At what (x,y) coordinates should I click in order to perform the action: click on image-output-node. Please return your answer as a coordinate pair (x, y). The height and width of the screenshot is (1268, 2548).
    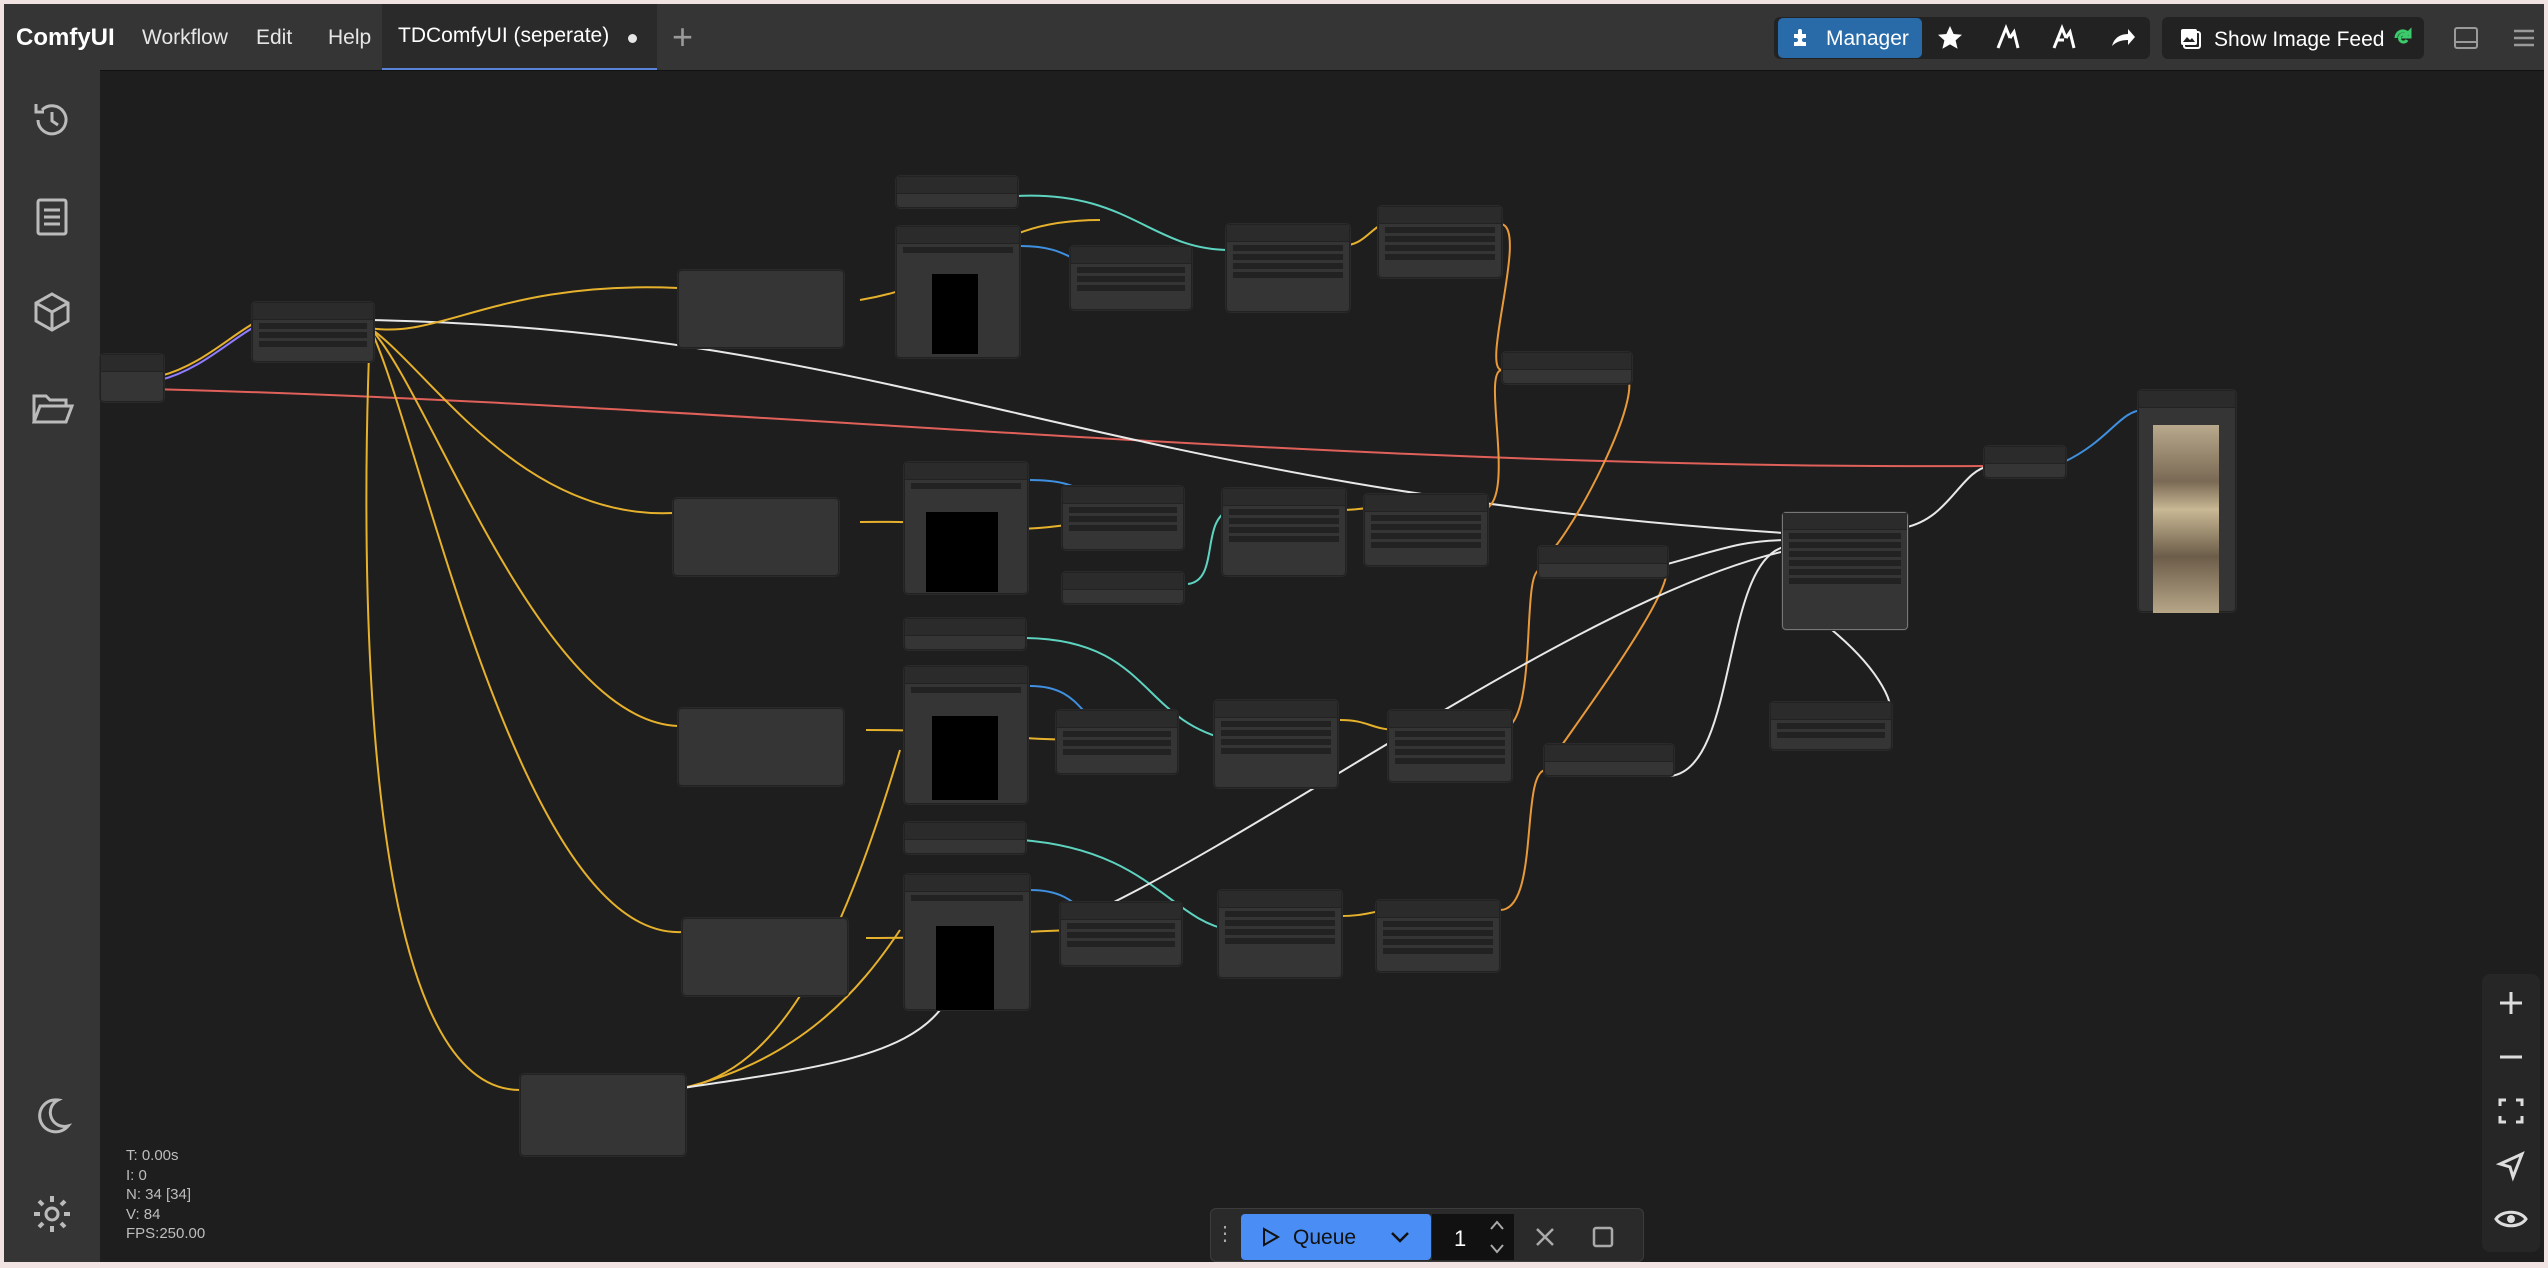
    Looking at the image, I should click on (2187, 501).